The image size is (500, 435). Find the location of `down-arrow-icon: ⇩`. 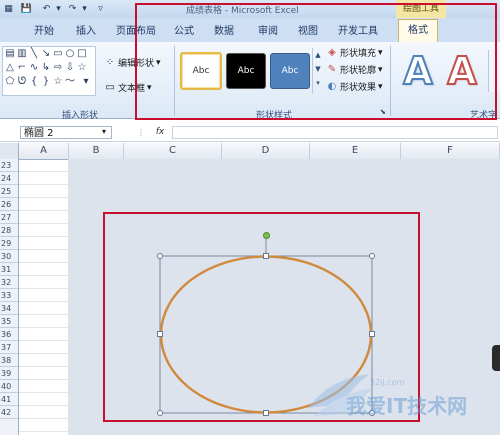

down-arrow-icon: ⇩ is located at coordinates (70, 68).